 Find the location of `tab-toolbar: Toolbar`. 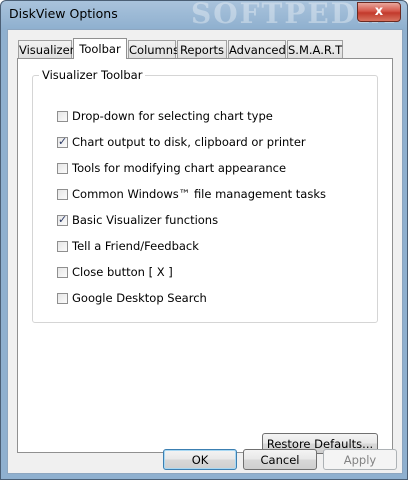

tab-toolbar: Toolbar is located at coordinates (100, 48).